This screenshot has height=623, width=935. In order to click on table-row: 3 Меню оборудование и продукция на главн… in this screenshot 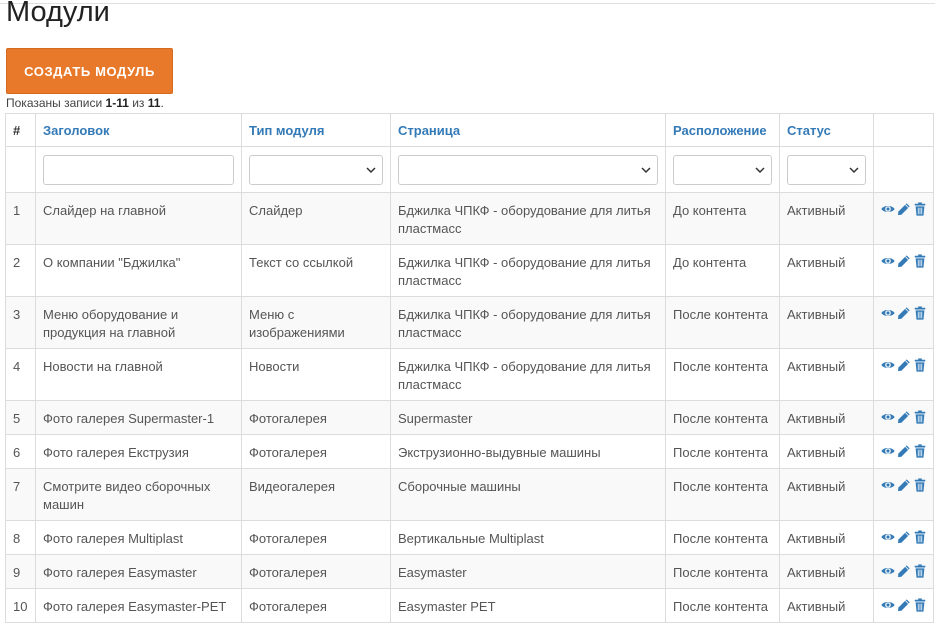, I will do `click(469, 322)`.